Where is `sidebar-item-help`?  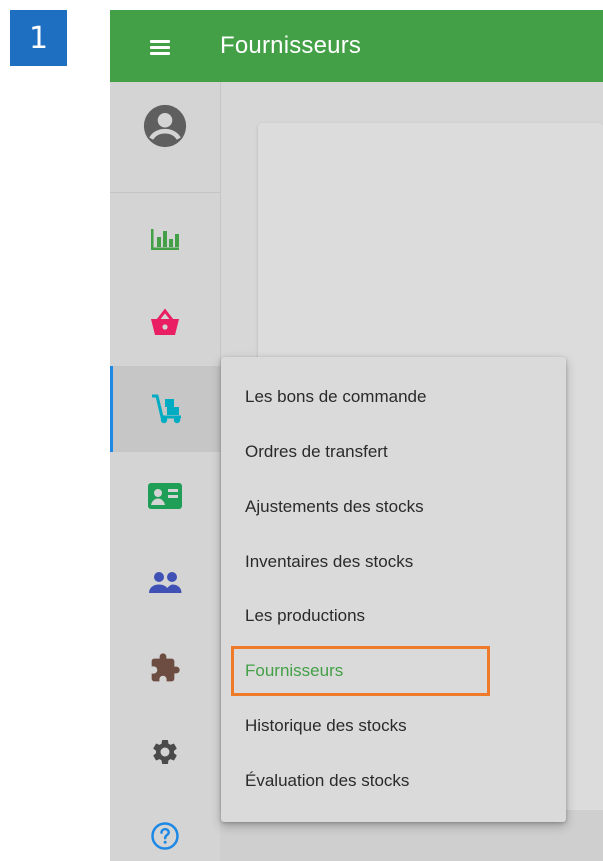
sidebar-item-help is located at coordinates (165, 834).